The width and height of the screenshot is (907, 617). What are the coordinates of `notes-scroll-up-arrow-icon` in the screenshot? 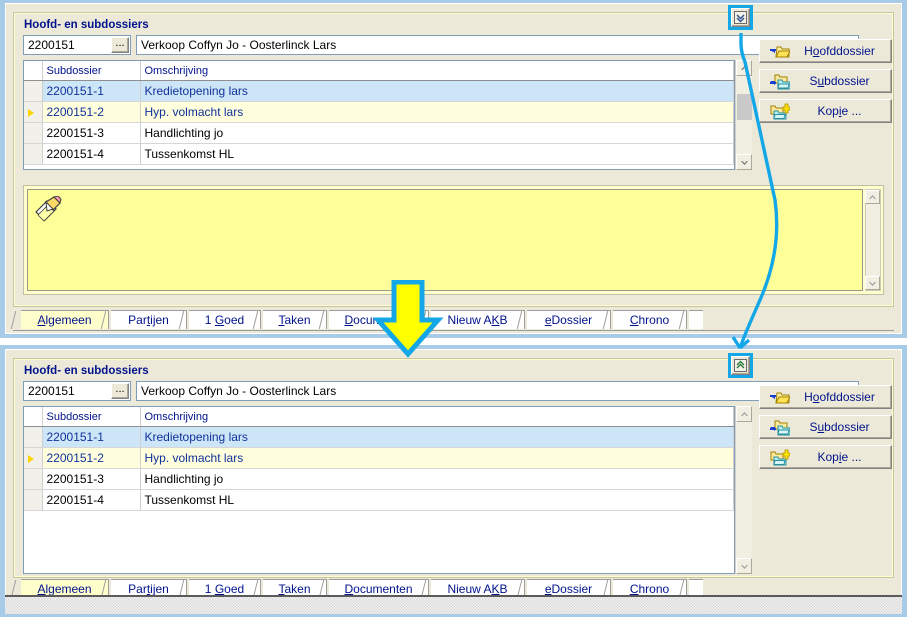 It's located at (872, 197).